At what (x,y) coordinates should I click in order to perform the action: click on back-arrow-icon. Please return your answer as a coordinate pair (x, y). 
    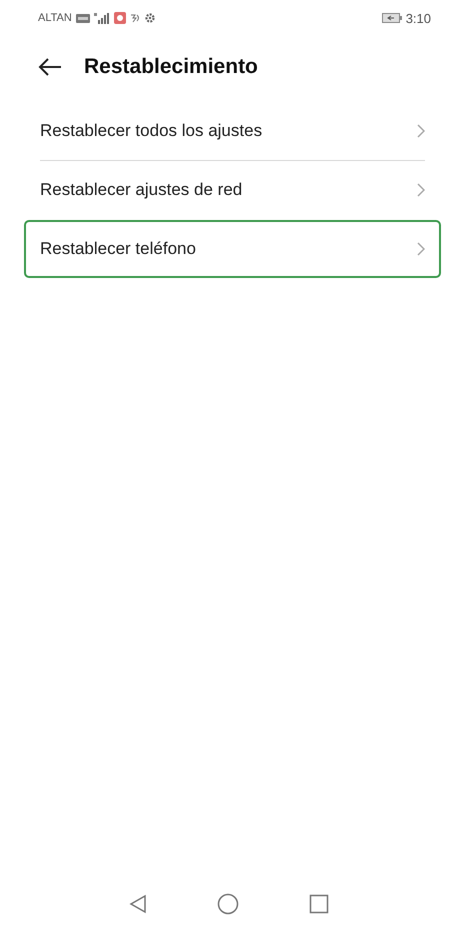
    Looking at the image, I should click on (50, 67).